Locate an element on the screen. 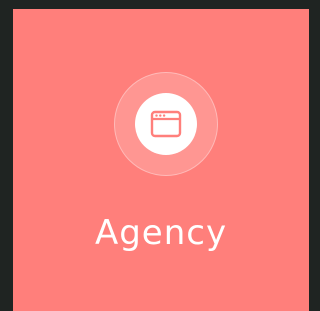 The image size is (320, 311). icon-halo is located at coordinates (166, 124).